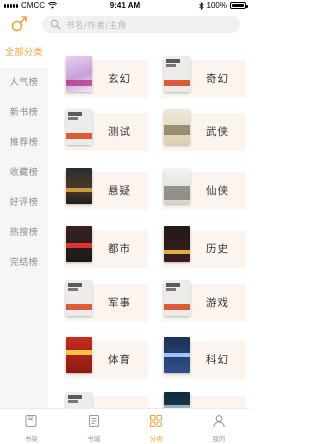  Describe the element at coordinates (216, 5) in the screenshot. I see `battery-percent: 100%` at that location.